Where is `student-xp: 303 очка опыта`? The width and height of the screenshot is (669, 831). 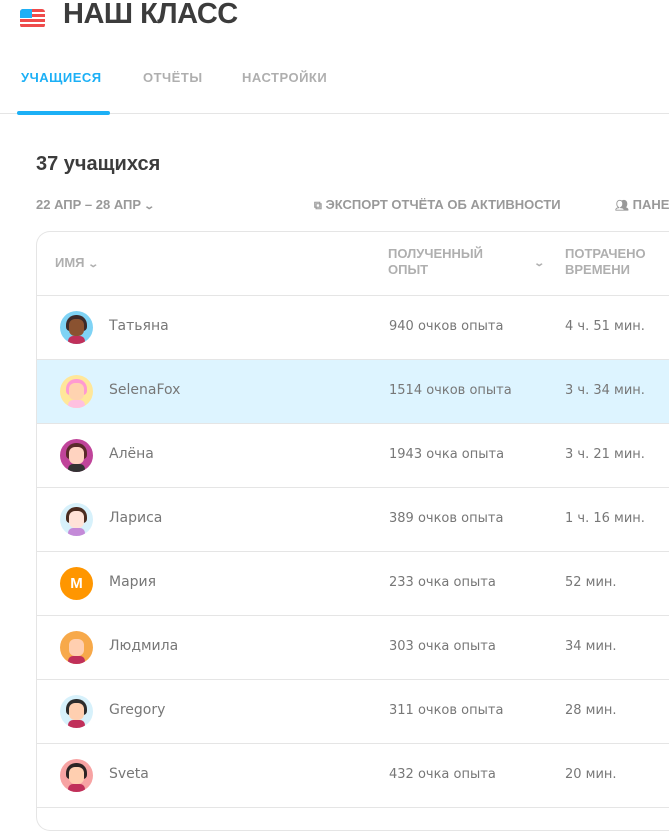 student-xp: 303 очка опыта is located at coordinates (442, 646).